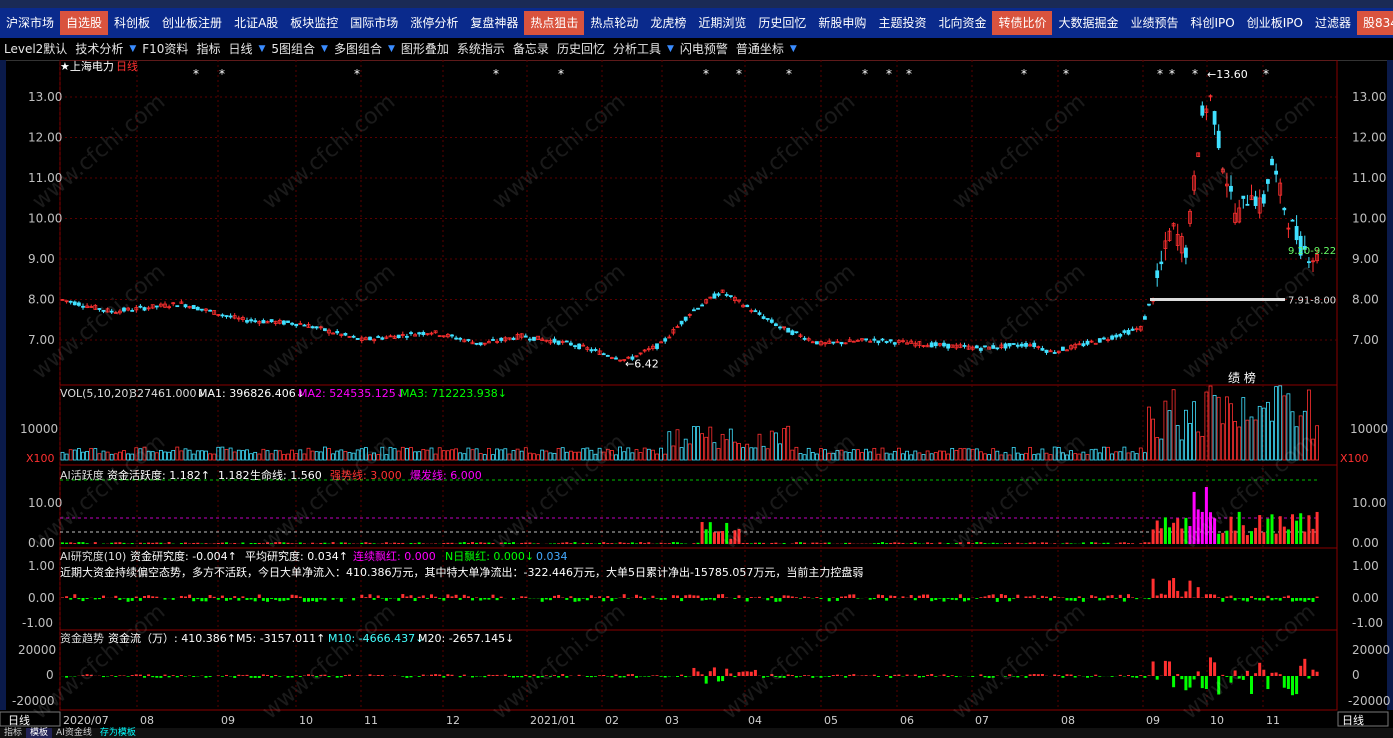 This screenshot has height=738, width=1393. I want to click on nav-item-23: 股834池, so click(1375, 23).